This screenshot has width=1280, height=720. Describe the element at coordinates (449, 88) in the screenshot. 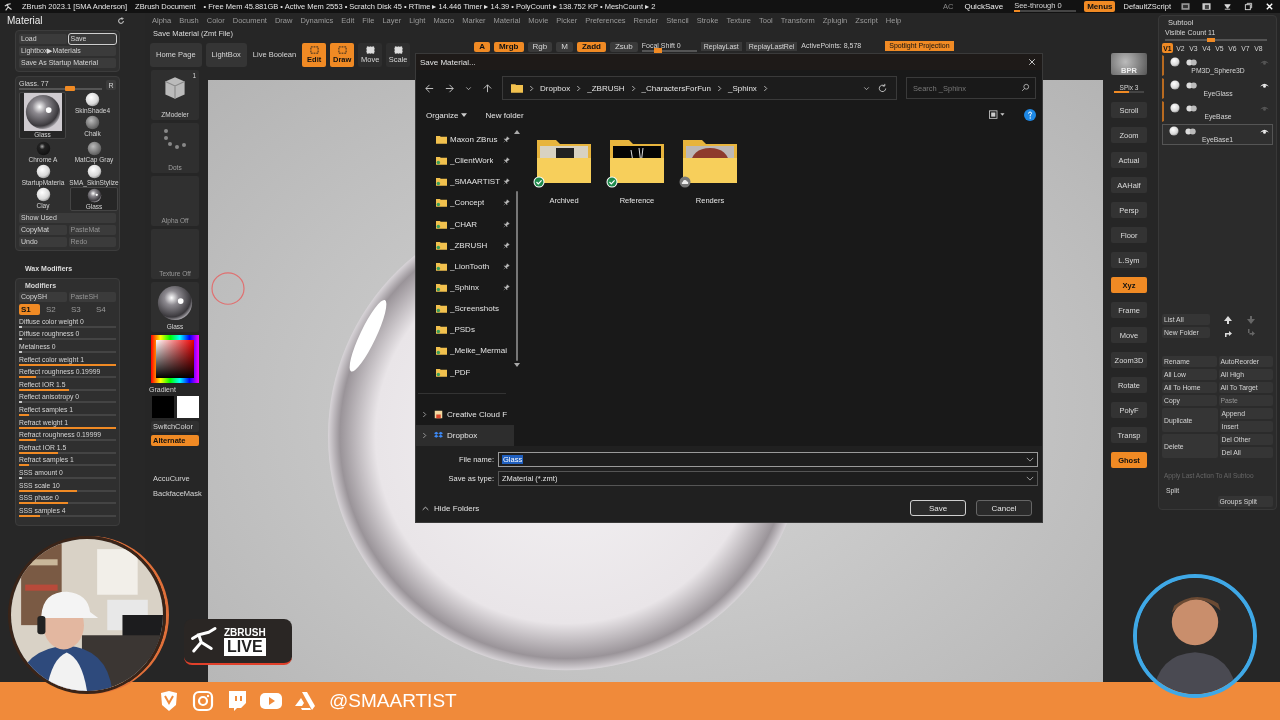

I see `forward-arrow-icon` at that location.